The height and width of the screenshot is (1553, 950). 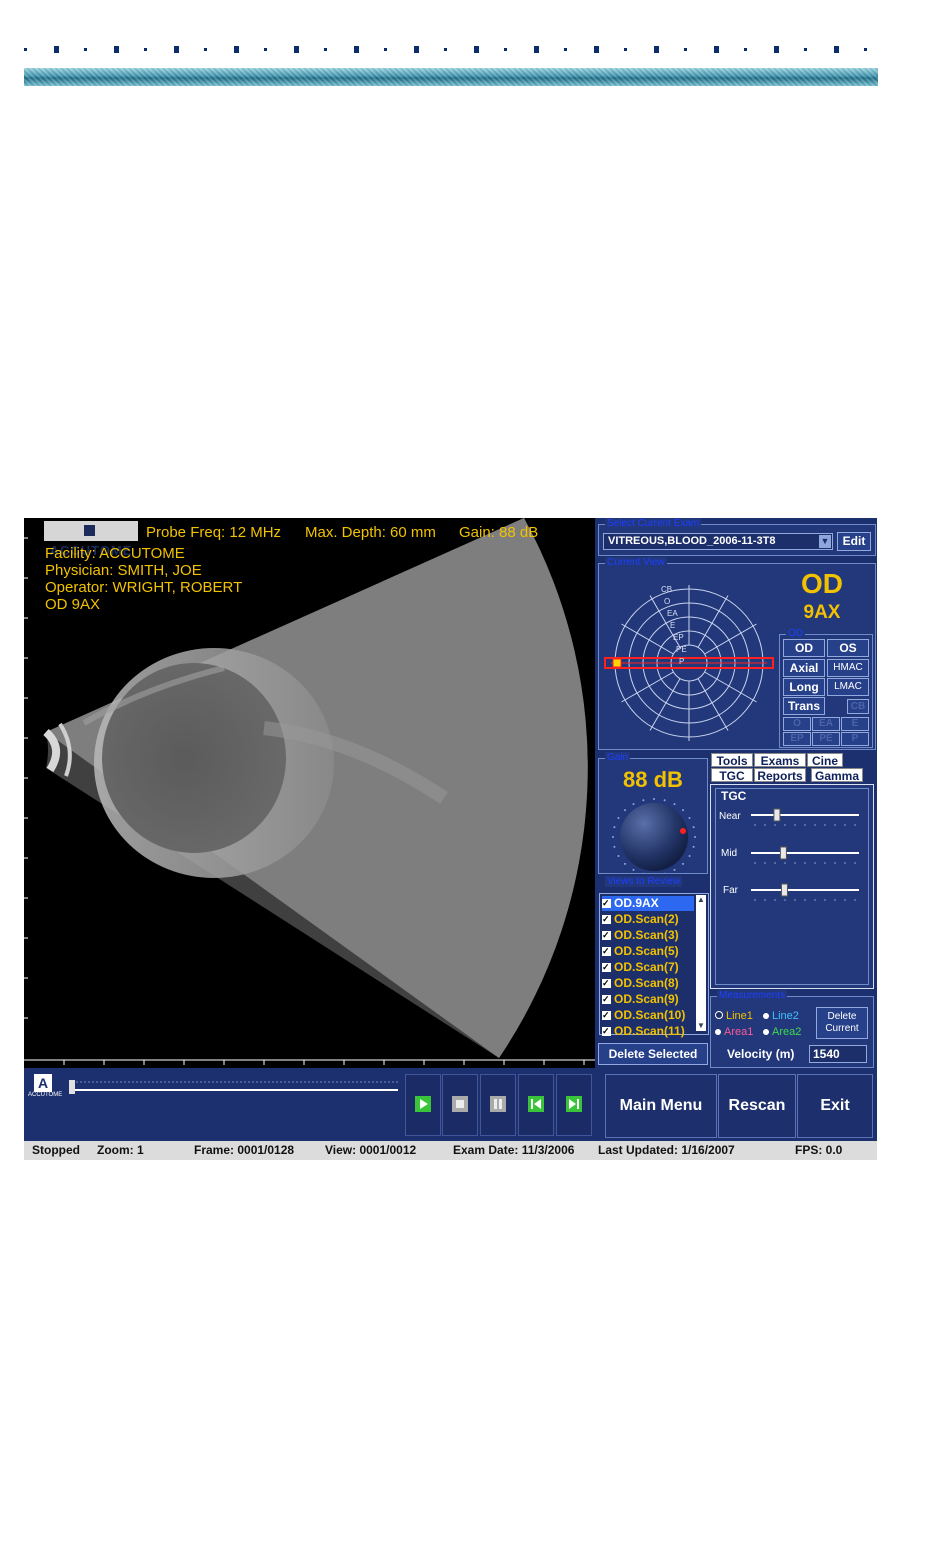 What do you see at coordinates (848, 668) in the screenshot?
I see `hmac-button: HMAC` at bounding box center [848, 668].